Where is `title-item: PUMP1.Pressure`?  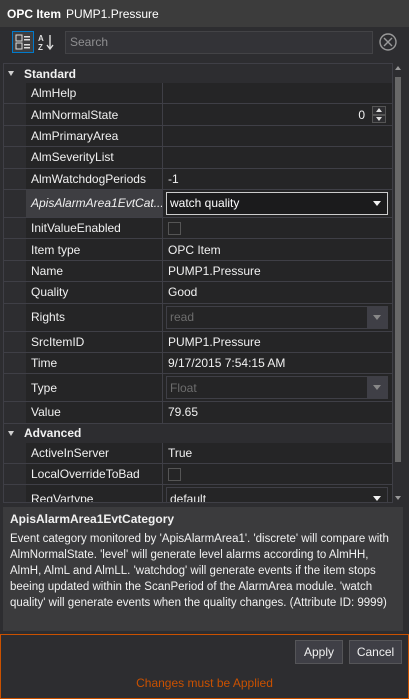
title-item: PUMP1.Pressure is located at coordinates (112, 13).